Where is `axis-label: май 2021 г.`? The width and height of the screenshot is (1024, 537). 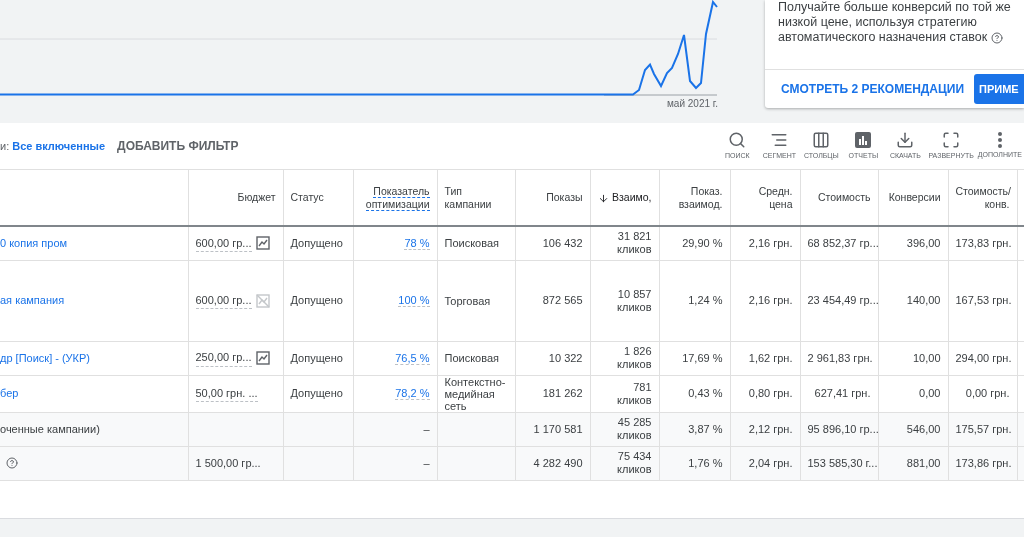 axis-label: май 2021 г. is located at coordinates (692, 104).